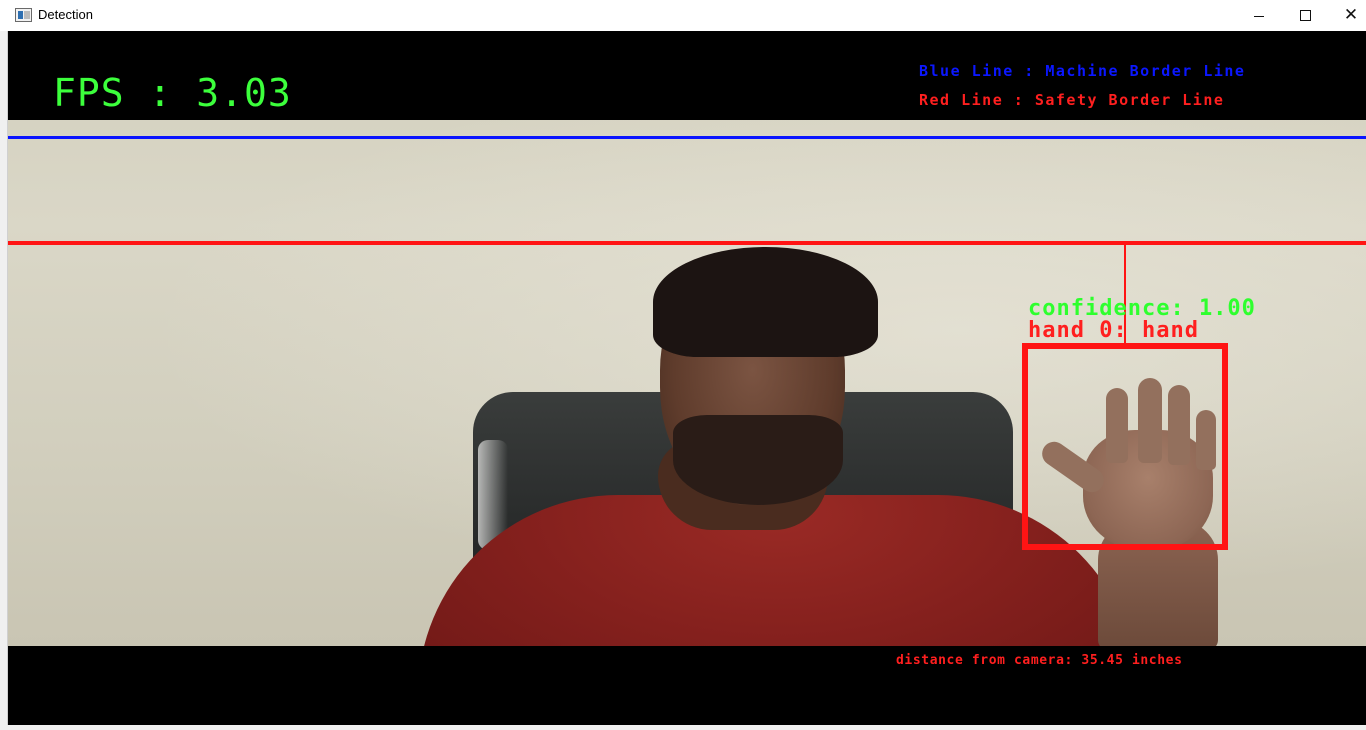  I want to click on maximize-button, so click(1305, 15).